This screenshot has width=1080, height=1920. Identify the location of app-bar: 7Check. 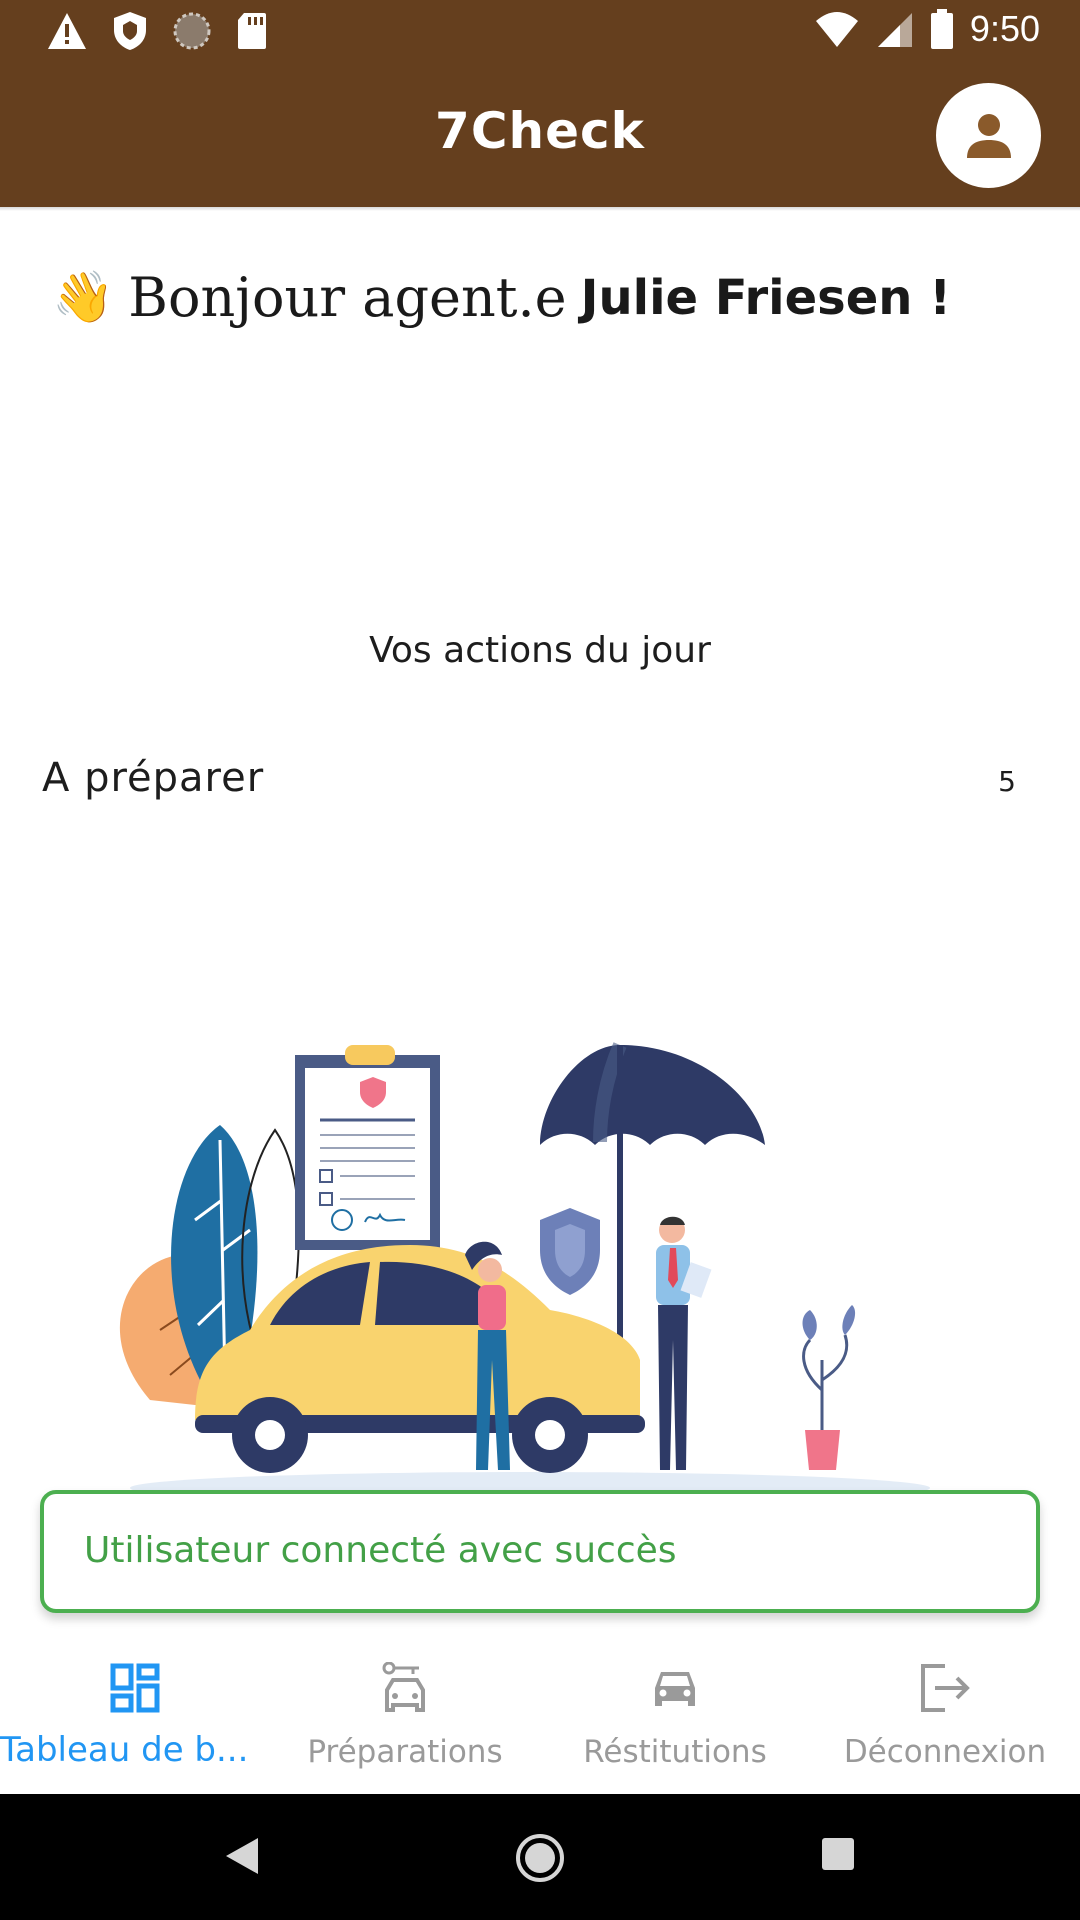
(540, 135).